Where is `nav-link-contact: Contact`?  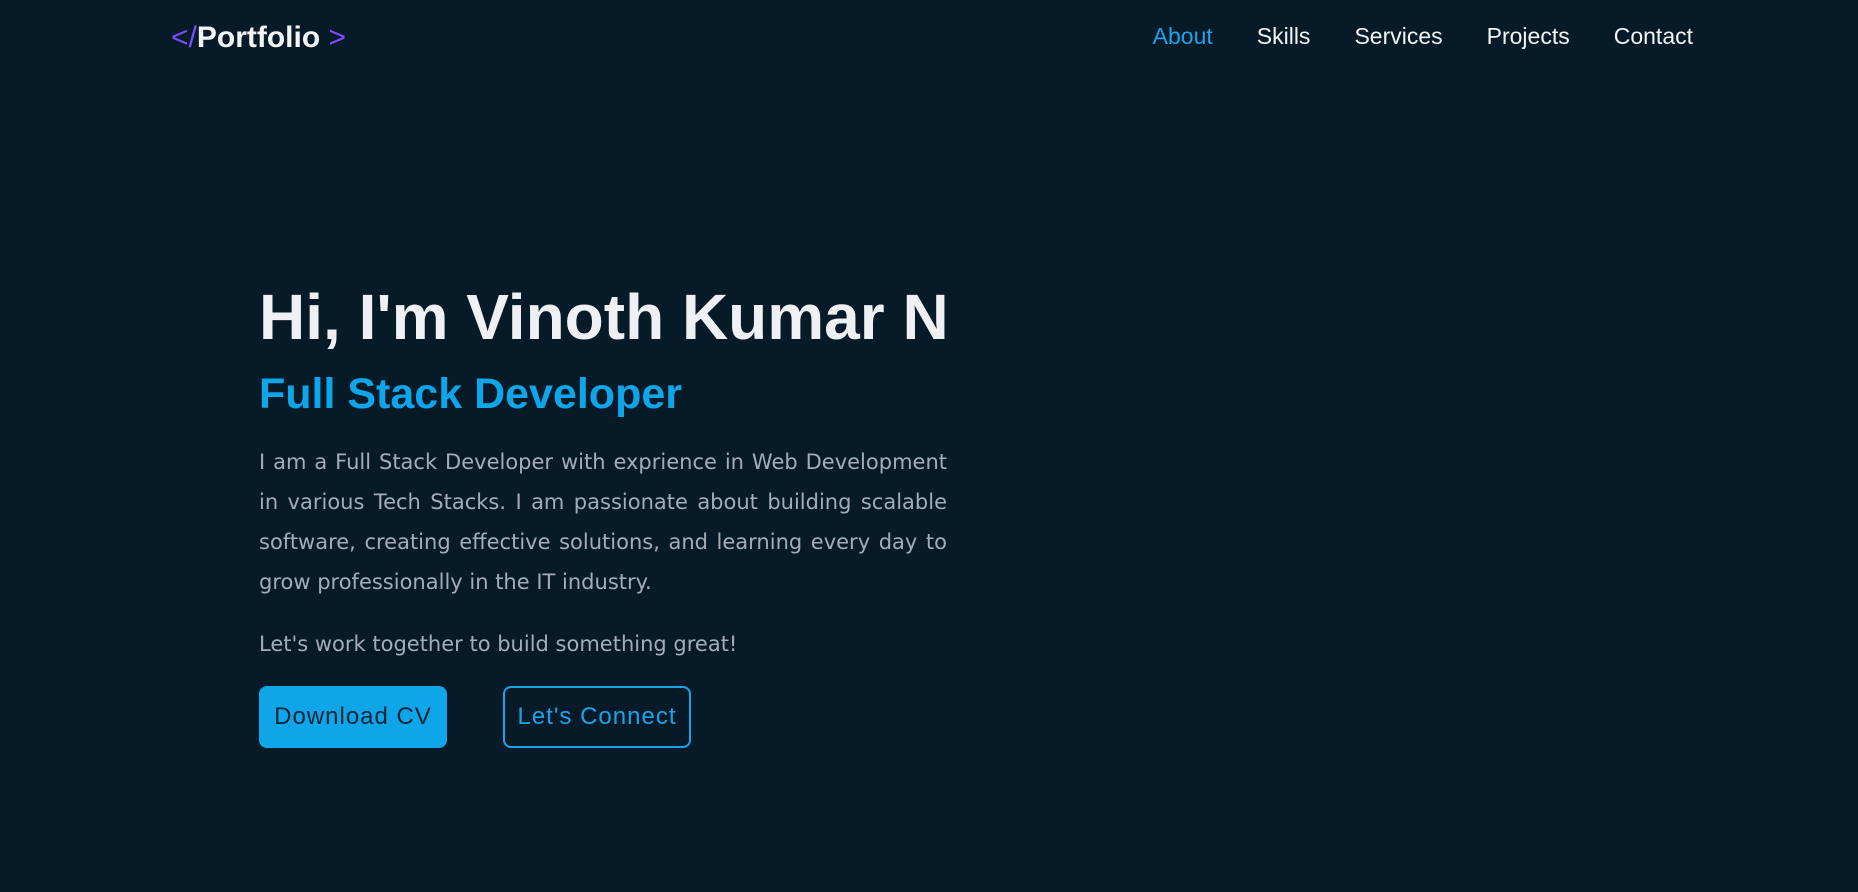 nav-link-contact: Contact is located at coordinates (1653, 36).